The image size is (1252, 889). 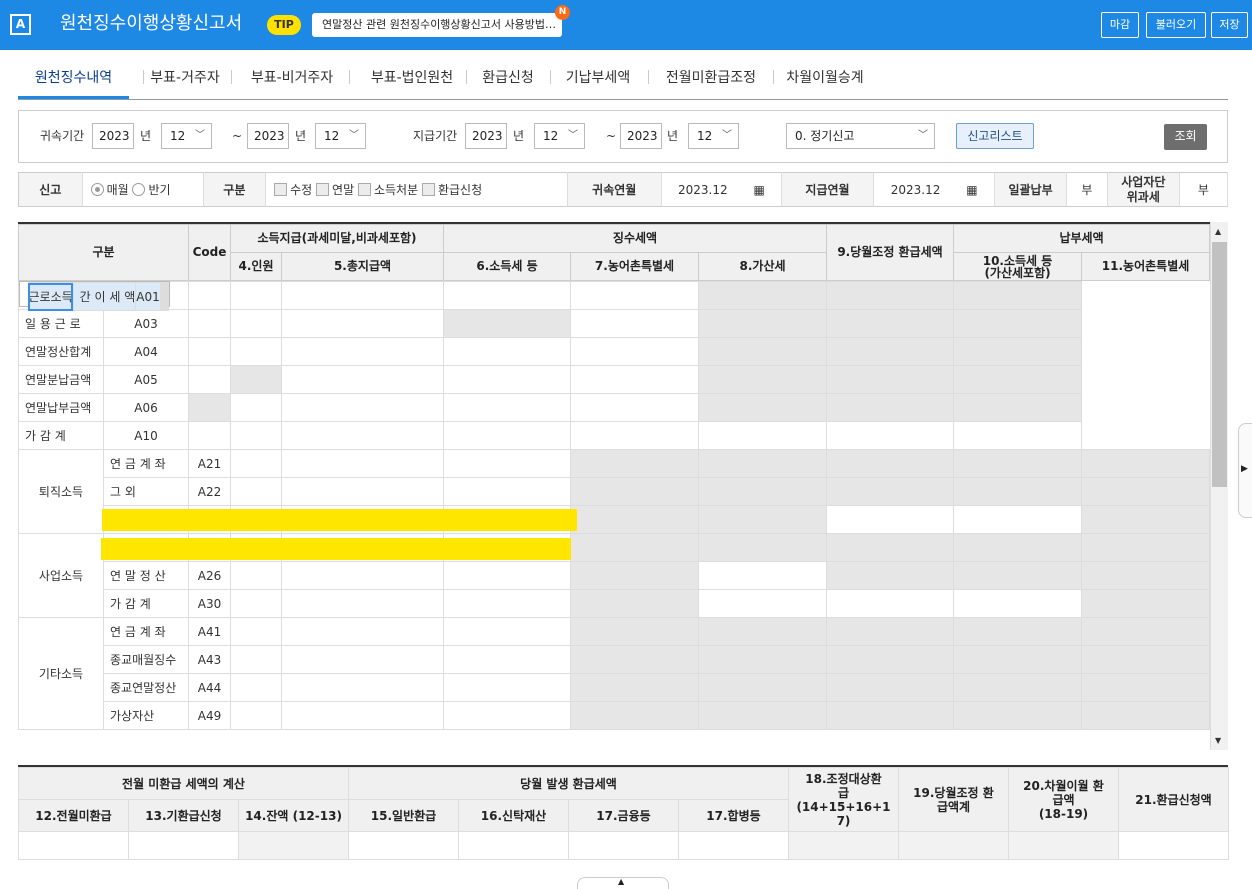 I want to click on table-row: 그 외 A22, so click(x=615, y=491).